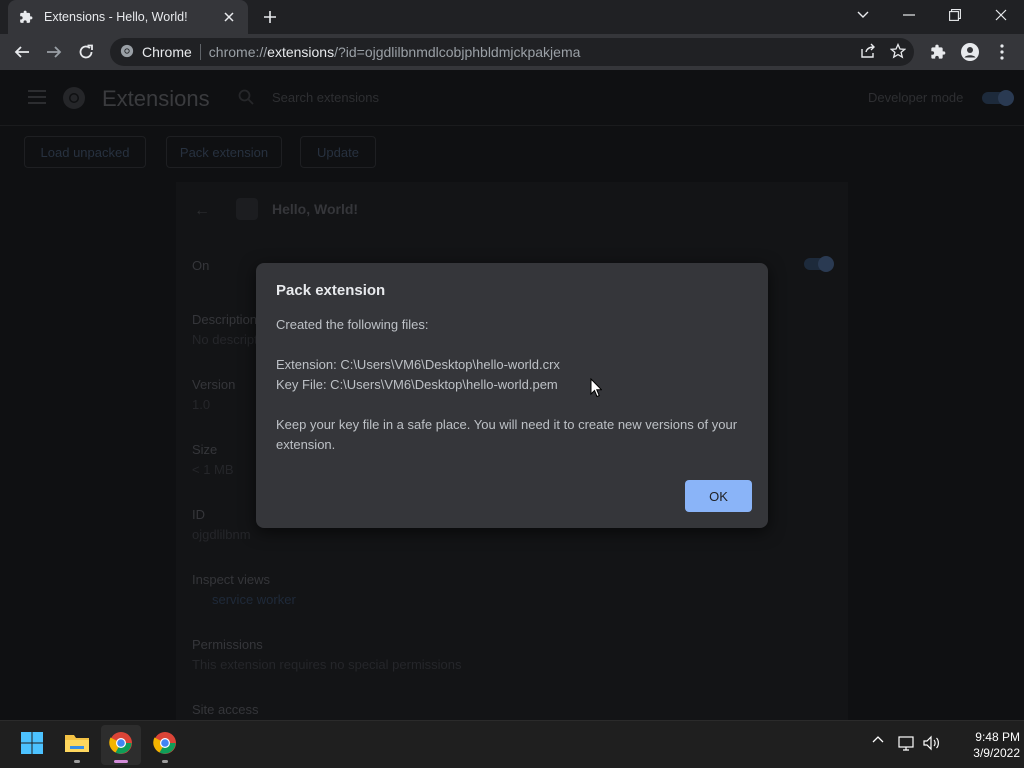 Image resolution: width=1024 pixels, height=768 pixels. Describe the element at coordinates (37, 99) in the screenshot. I see `hamburger-menu-icon` at that location.